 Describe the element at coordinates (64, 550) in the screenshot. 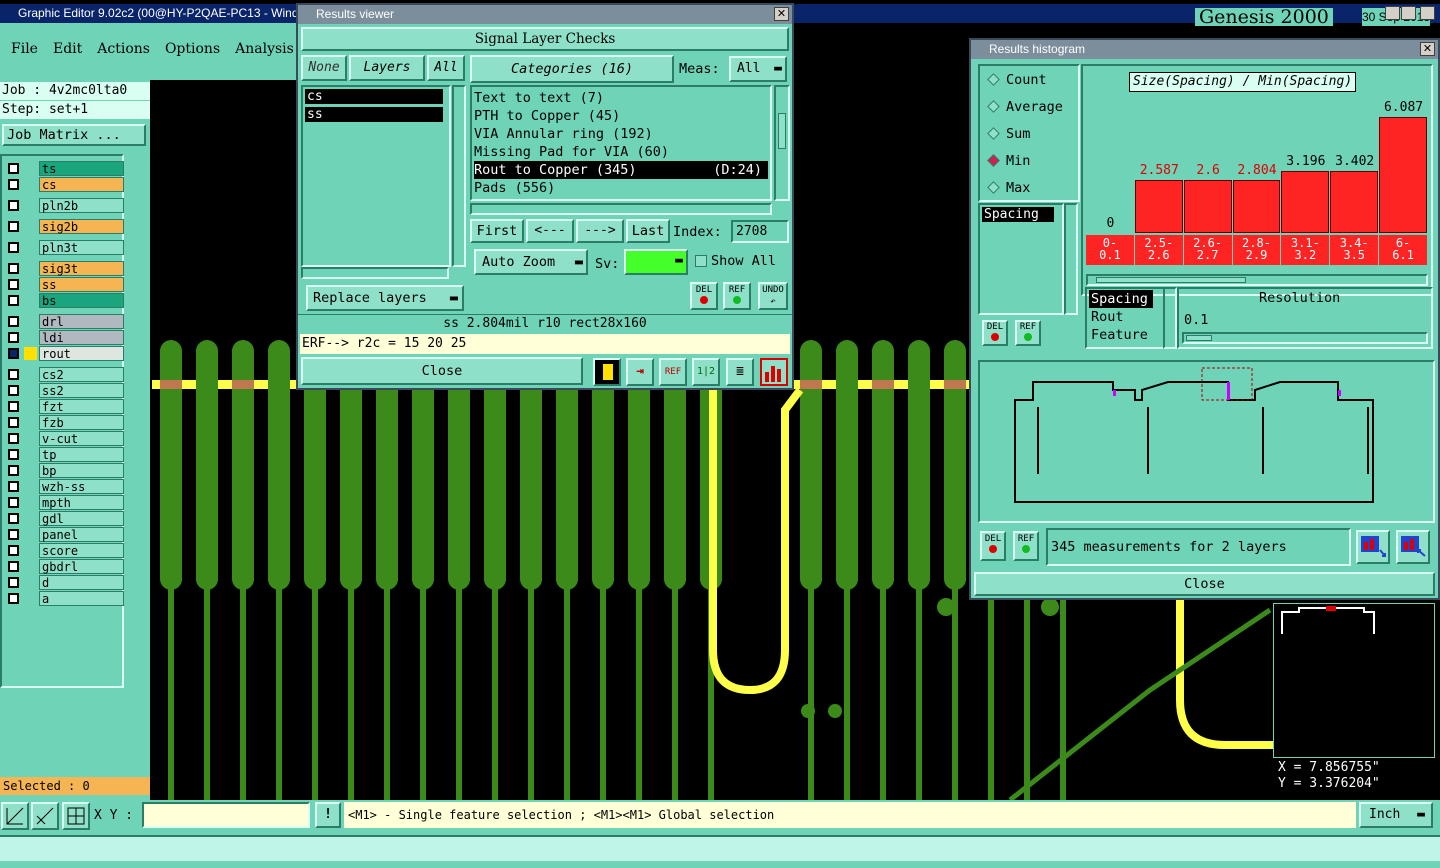

I see `layer-row-score: score` at that location.